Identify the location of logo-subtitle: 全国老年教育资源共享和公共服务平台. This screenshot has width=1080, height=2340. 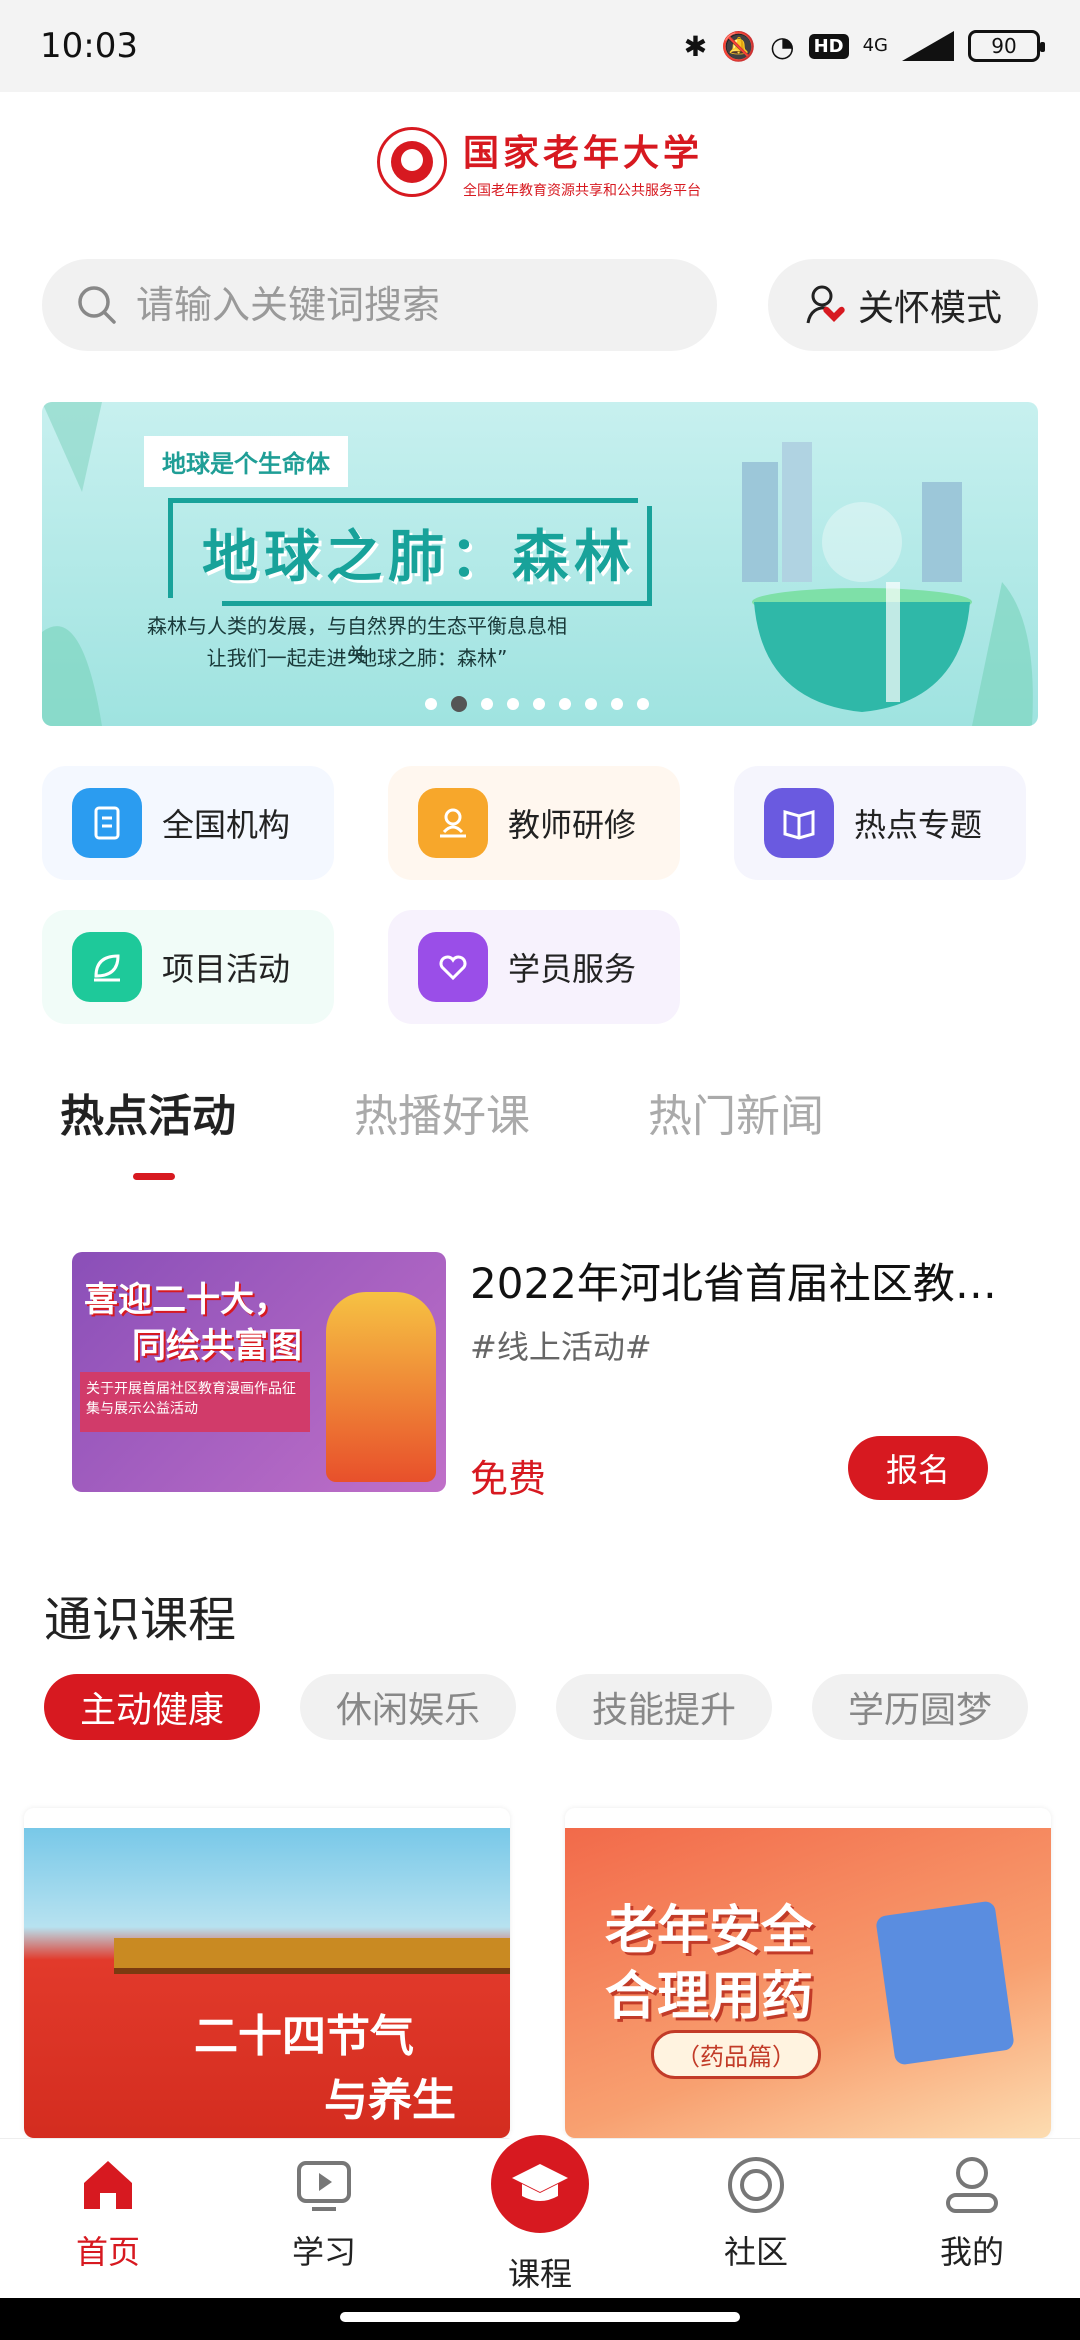
(581, 191).